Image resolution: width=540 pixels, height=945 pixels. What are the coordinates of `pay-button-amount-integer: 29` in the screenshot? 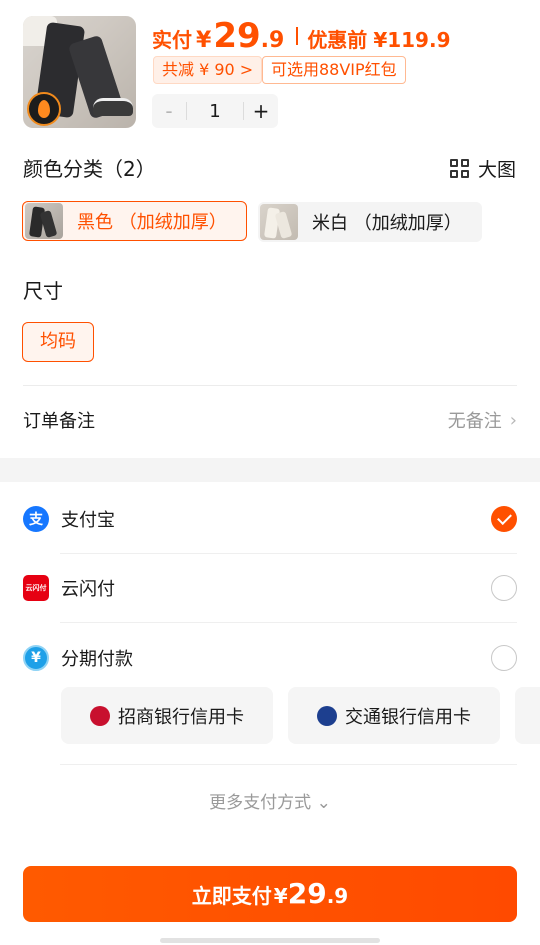 It's located at (307, 893).